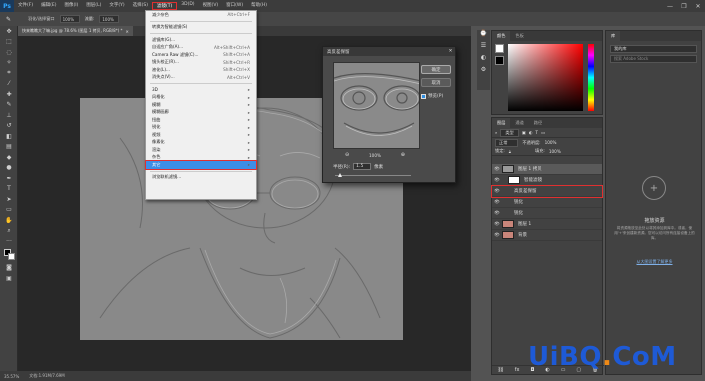 The width and height of the screenshot is (705, 381). I want to click on zoom-tool-icon: ⌕, so click(9, 231).